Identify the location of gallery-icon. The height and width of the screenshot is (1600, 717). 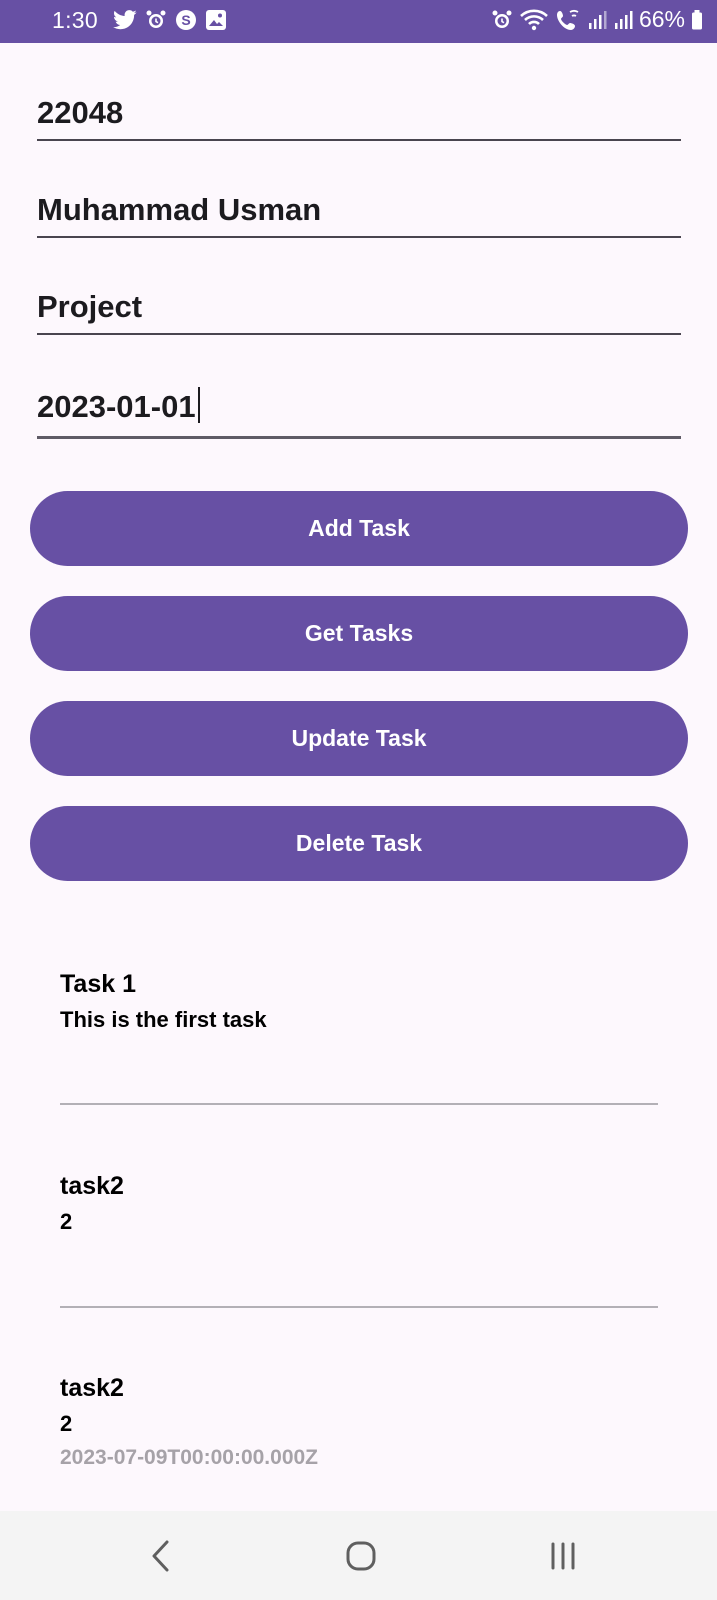
(216, 20).